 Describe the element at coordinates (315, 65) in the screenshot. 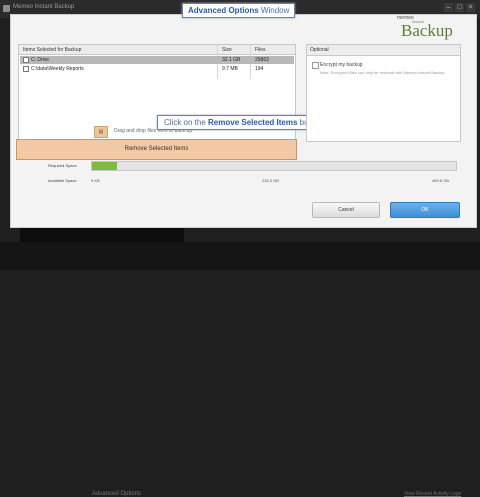

I see `encrypt-checkbox` at that location.